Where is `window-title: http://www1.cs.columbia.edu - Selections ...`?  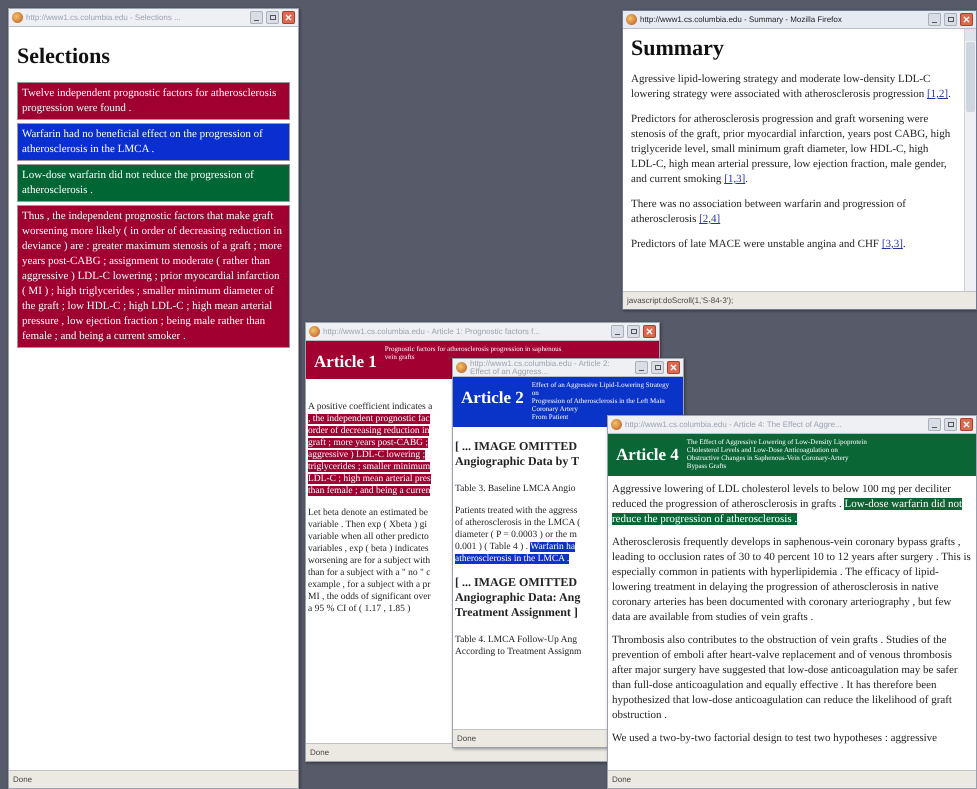 window-title: http://www1.cs.columbia.edu - Selections ... is located at coordinates (104, 18).